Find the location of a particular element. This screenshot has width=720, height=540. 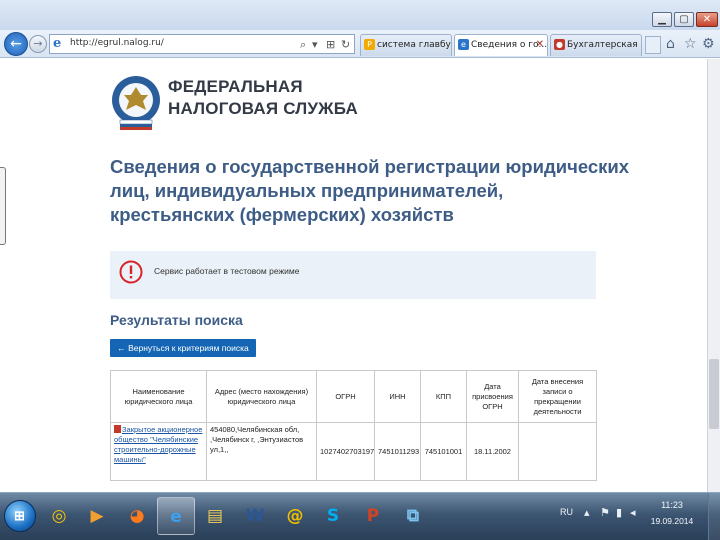

notice-box: Сервис работает в тестовом режиме is located at coordinates (353, 275).